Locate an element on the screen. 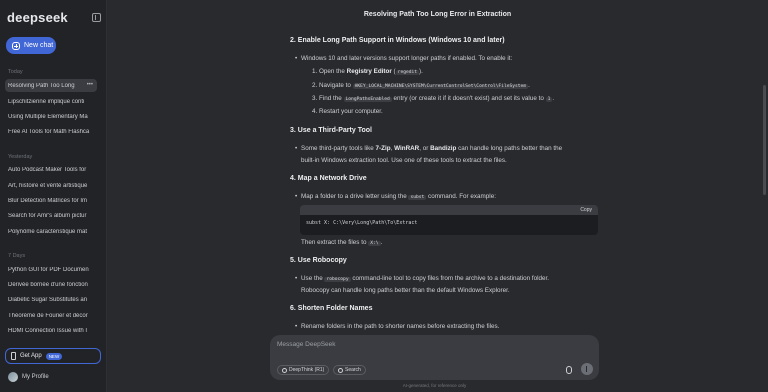 The height and width of the screenshot is (392, 768). deepseek-logo: deepseek is located at coordinates (37, 17).